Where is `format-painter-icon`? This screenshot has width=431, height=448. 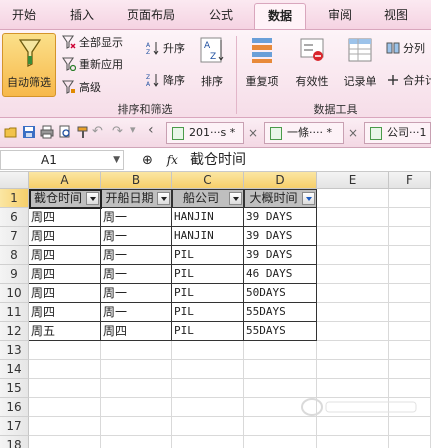
format-painter-icon is located at coordinates (83, 132).